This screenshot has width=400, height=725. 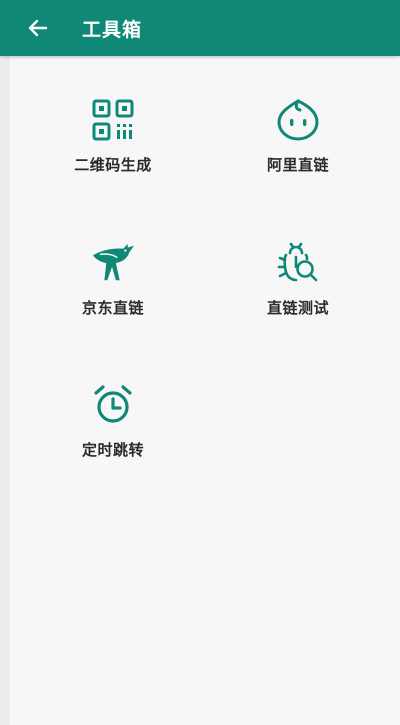 I want to click on bug-search-icon, so click(x=298, y=263).